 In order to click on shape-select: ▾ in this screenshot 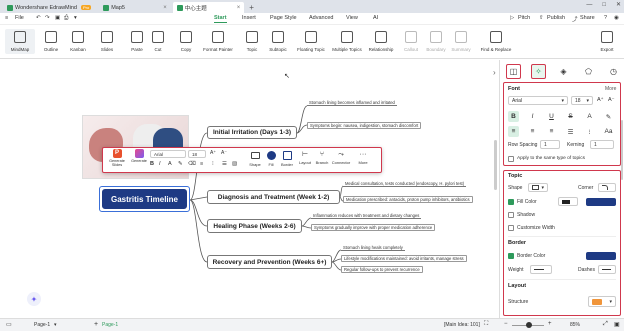, I will do `click(538, 187)`.